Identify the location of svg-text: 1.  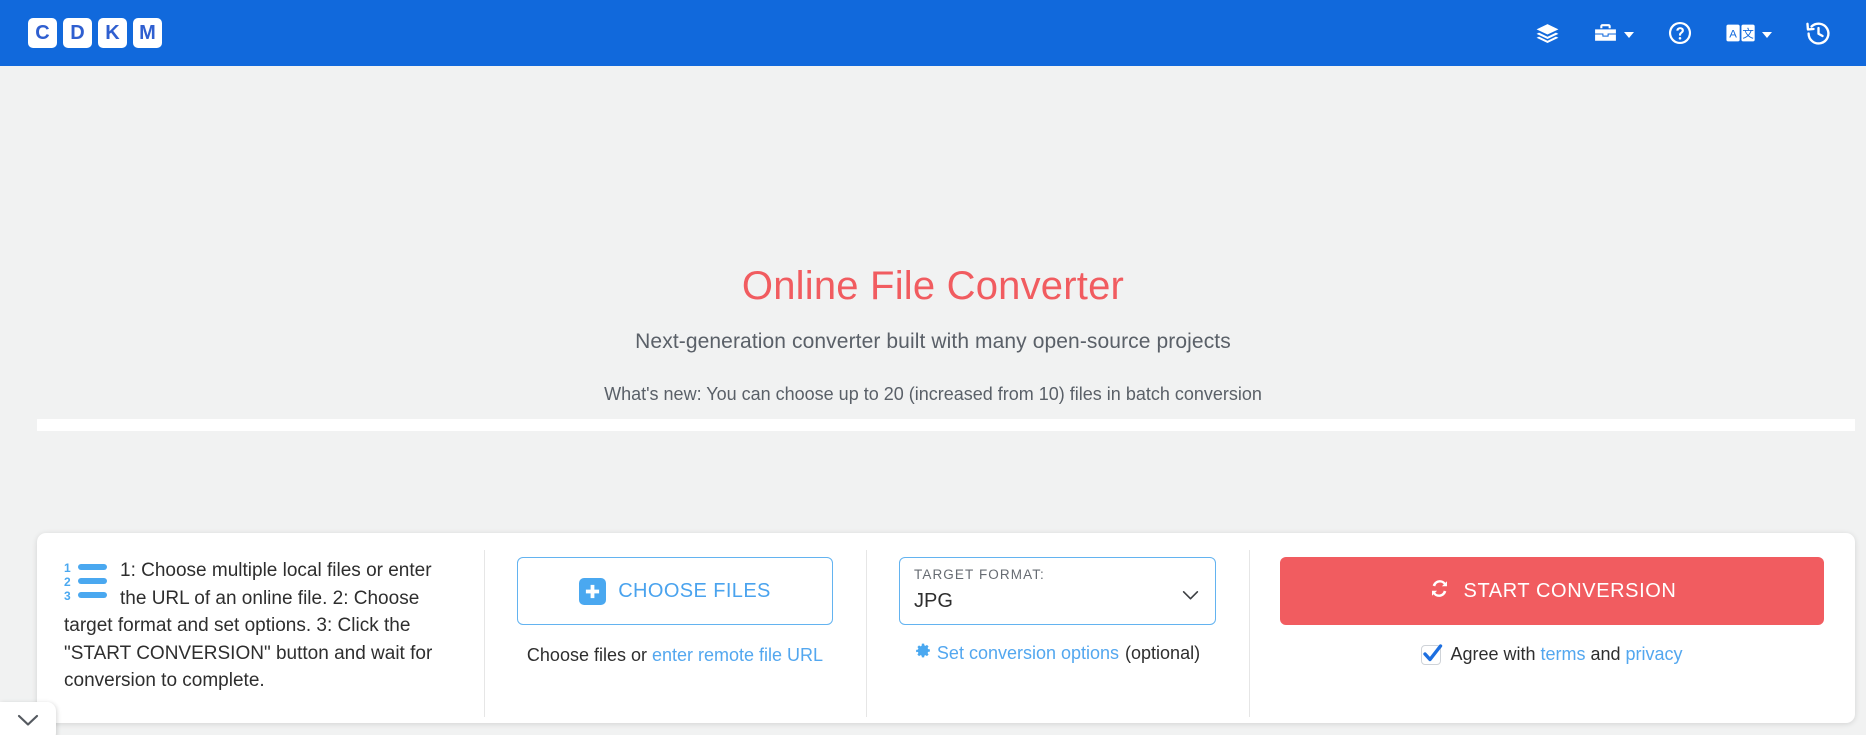
(67, 568).